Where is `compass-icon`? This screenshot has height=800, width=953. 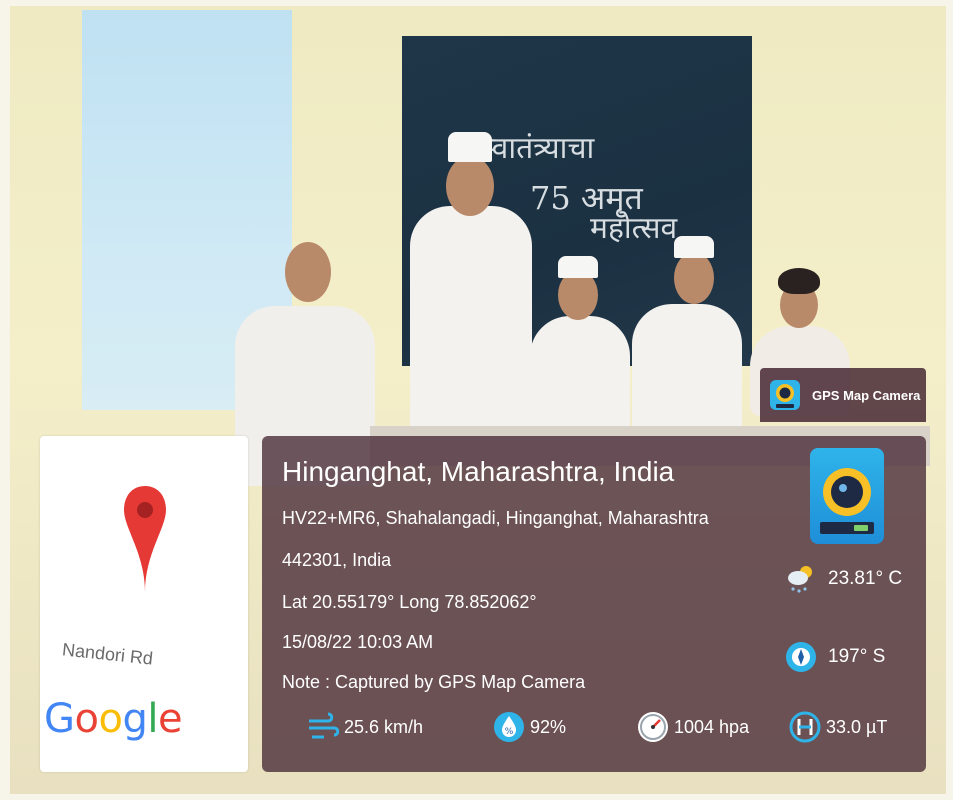 compass-icon is located at coordinates (801, 657).